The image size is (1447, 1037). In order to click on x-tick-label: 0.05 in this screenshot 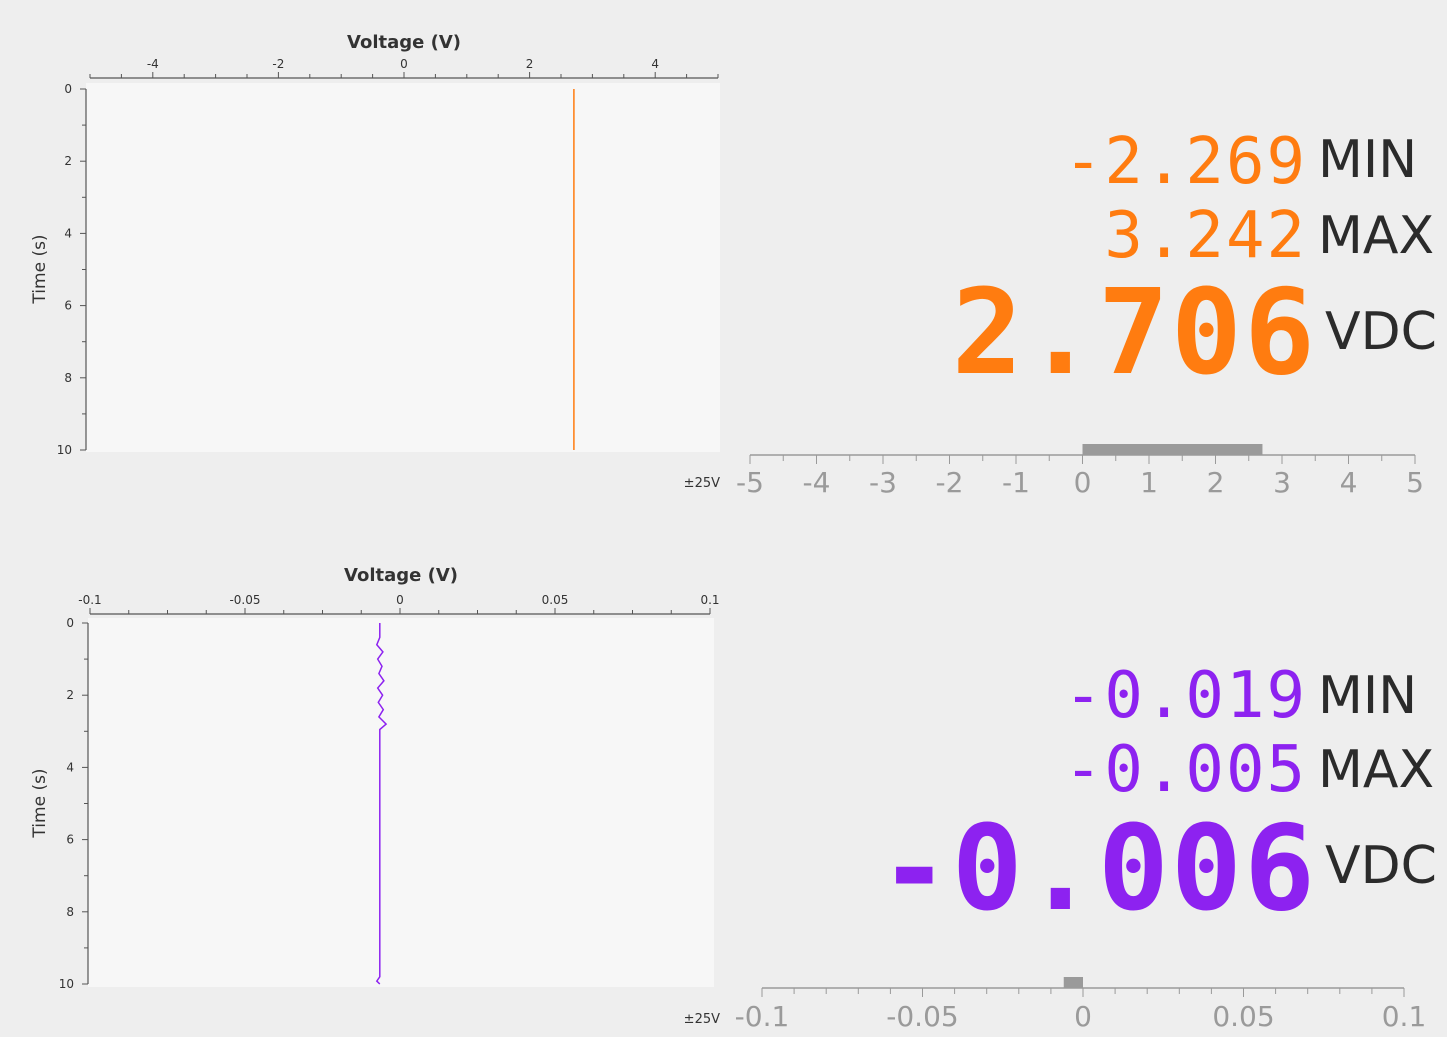, I will do `click(555, 600)`.